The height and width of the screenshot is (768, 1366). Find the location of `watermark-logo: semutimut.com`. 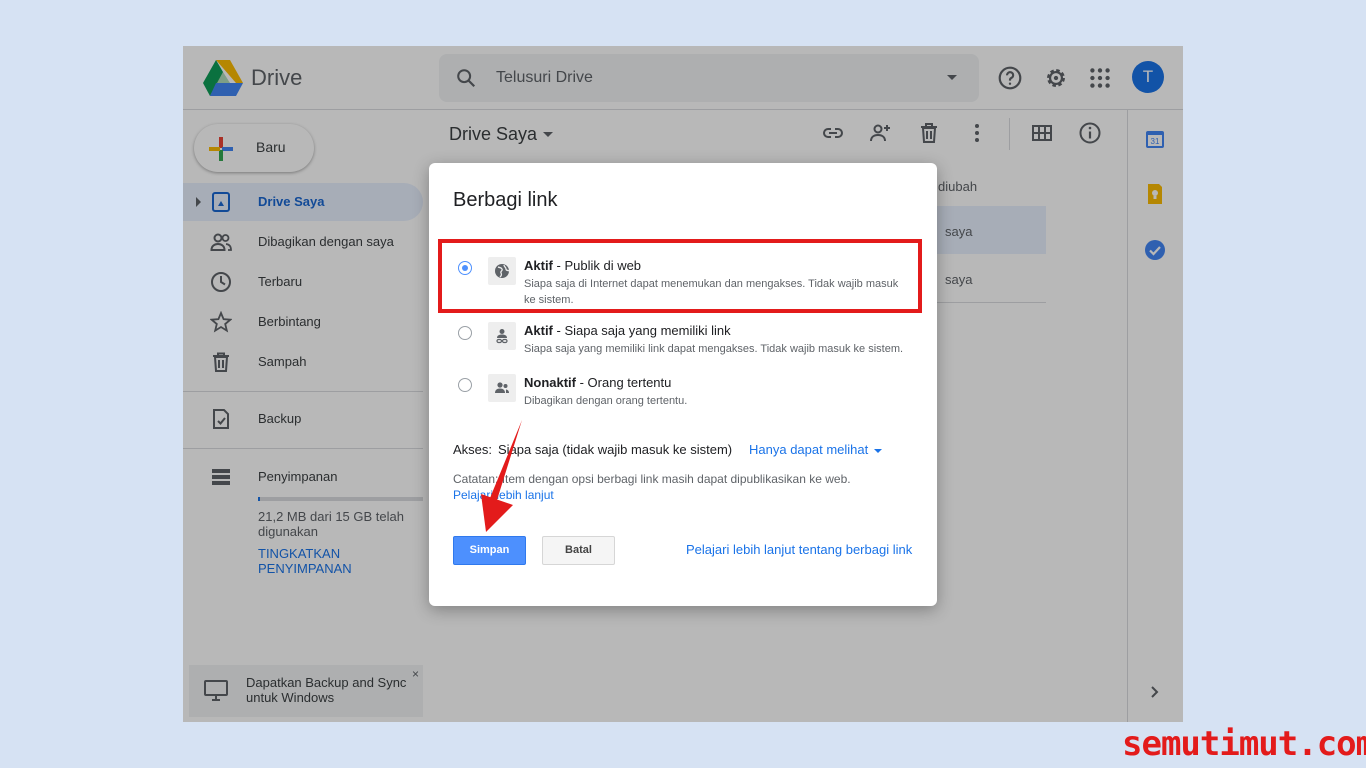

watermark-logo: semutimut.com is located at coordinates (1244, 744).